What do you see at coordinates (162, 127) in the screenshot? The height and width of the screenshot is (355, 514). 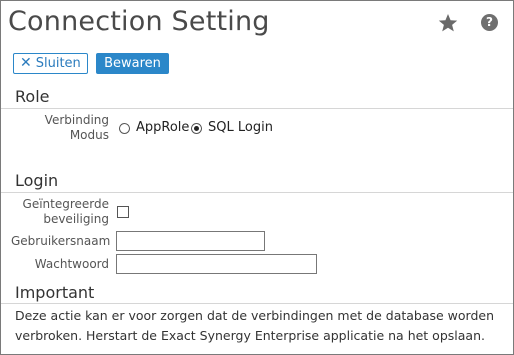 I see `radio-approle-label: AppRole` at bounding box center [162, 127].